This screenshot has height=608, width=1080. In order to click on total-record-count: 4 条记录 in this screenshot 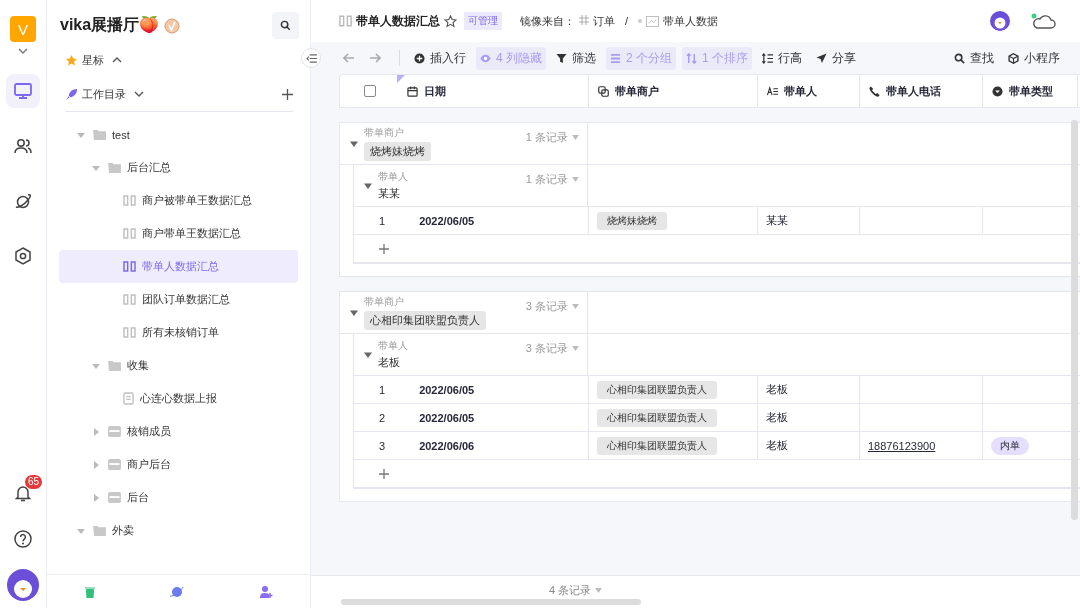, I will do `click(570, 590)`.